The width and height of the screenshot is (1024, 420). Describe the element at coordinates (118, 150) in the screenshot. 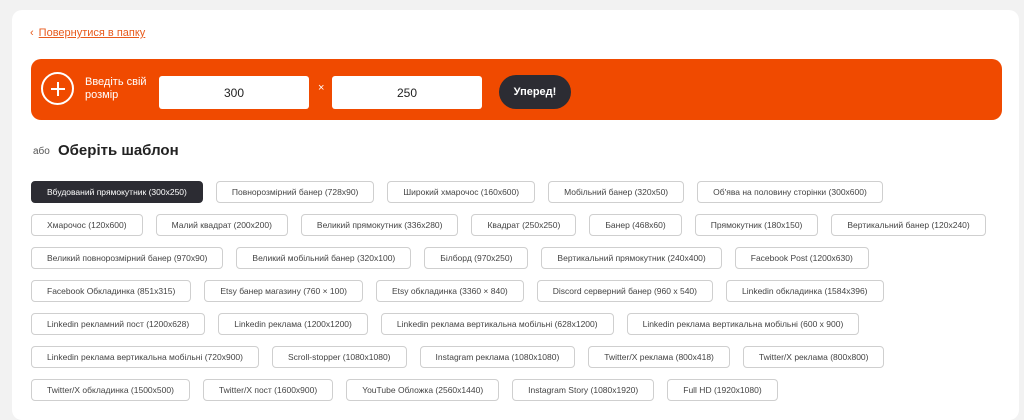

I see `templates-heading: Оберіть шаблон` at that location.